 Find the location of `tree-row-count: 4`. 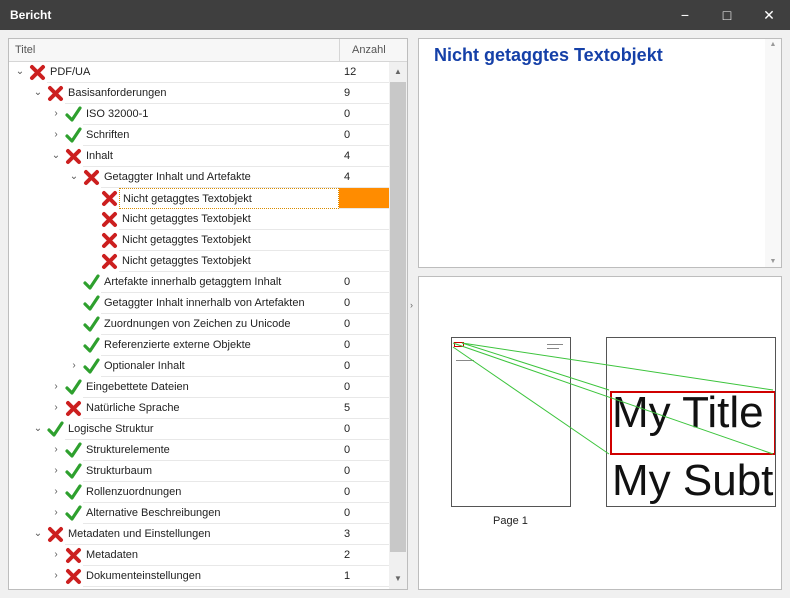

tree-row-count: 4 is located at coordinates (364, 156).